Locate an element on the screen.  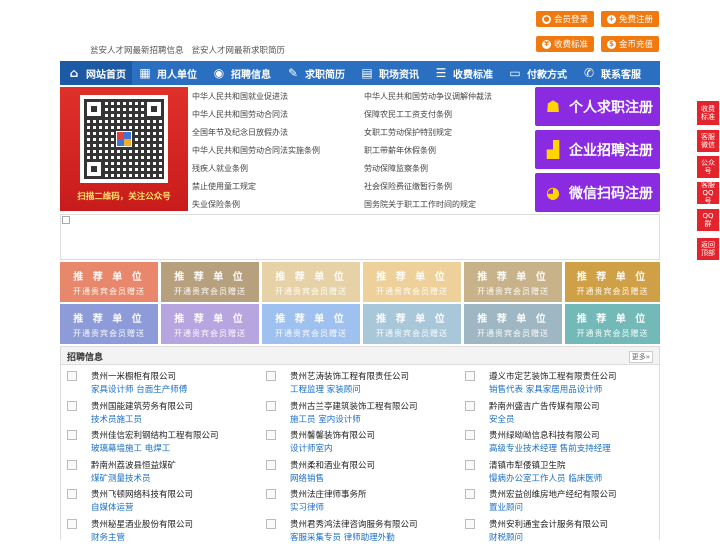
job-positions-link: 技术员施工员 is located at coordinates (116, 419).